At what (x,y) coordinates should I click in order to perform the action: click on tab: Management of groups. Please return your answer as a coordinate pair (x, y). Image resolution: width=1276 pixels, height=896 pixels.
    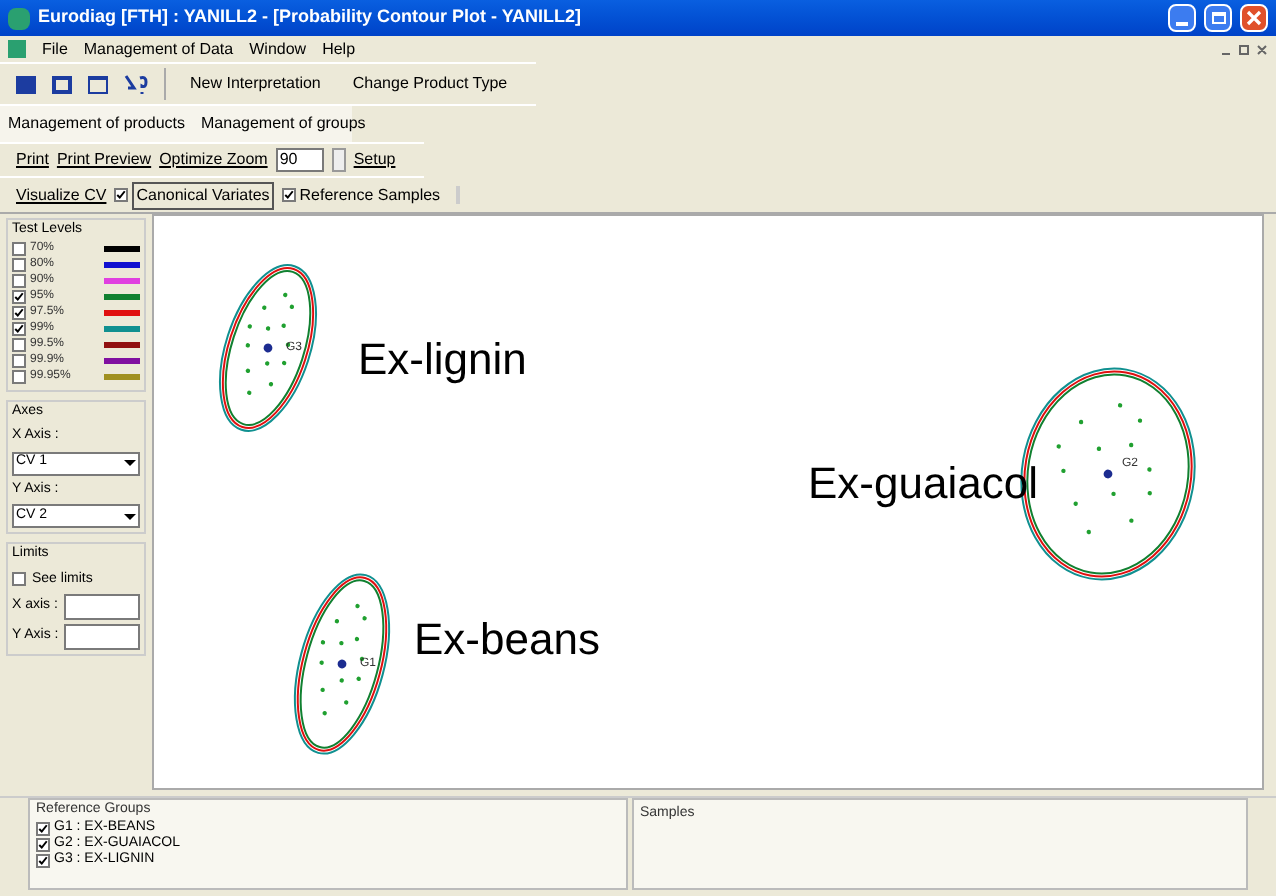
    Looking at the image, I should click on (283, 124).